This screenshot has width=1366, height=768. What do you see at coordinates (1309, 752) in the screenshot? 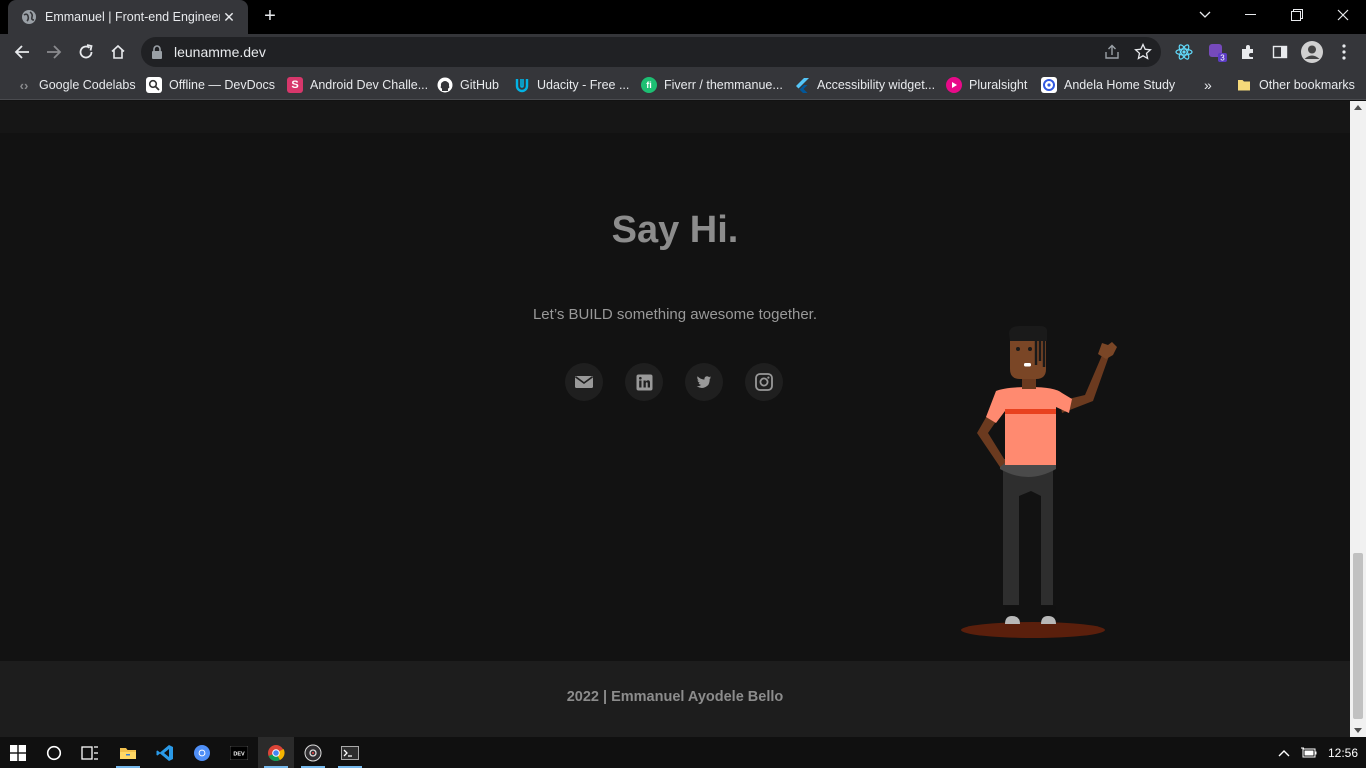
I see `battery-indicator` at bounding box center [1309, 752].